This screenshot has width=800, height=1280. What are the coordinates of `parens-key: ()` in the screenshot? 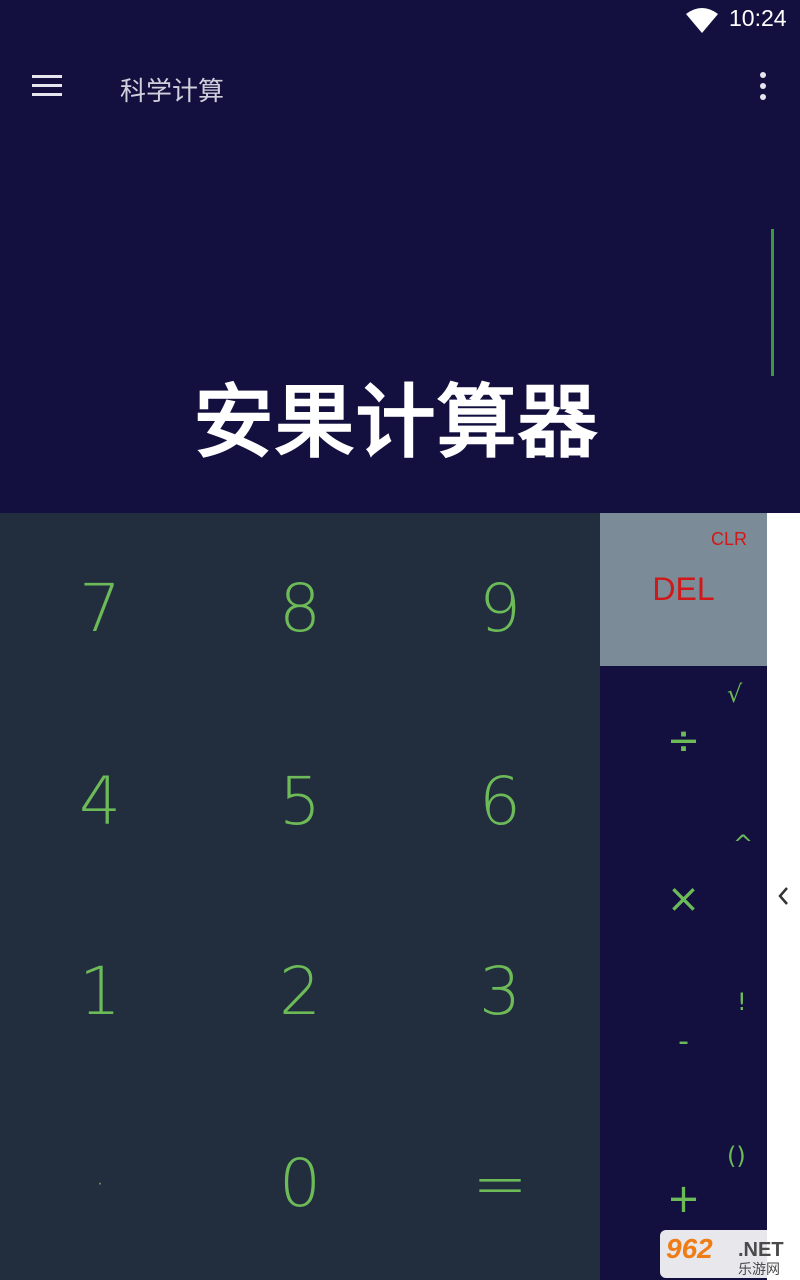 It's located at (736, 1156).